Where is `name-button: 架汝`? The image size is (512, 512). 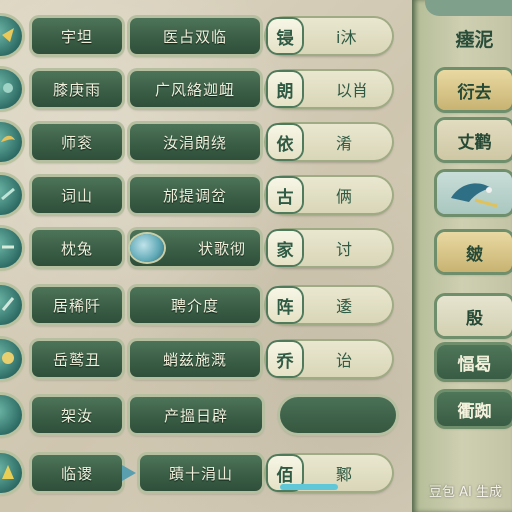
name-button: 架汝 is located at coordinates (77, 415).